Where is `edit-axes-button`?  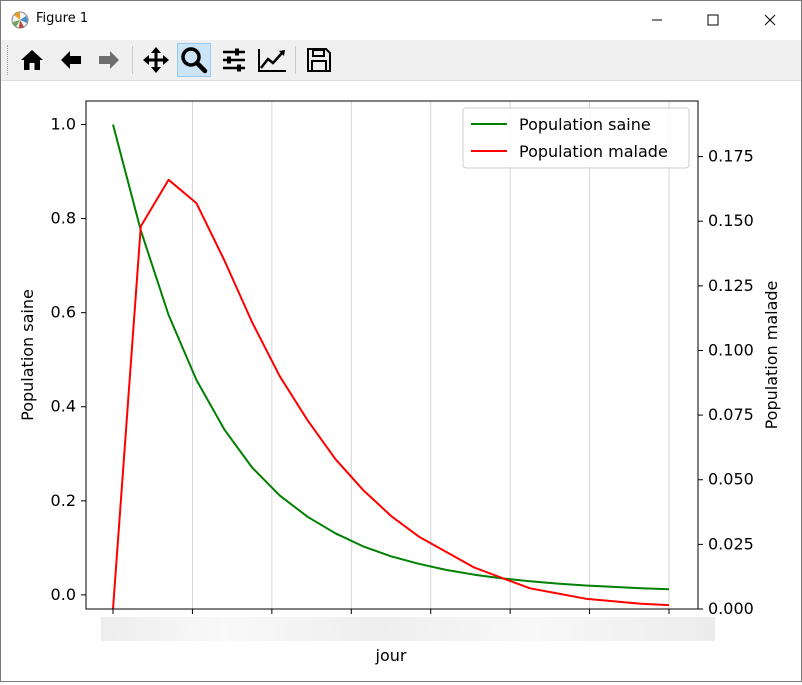 edit-axes-button is located at coordinates (272, 60).